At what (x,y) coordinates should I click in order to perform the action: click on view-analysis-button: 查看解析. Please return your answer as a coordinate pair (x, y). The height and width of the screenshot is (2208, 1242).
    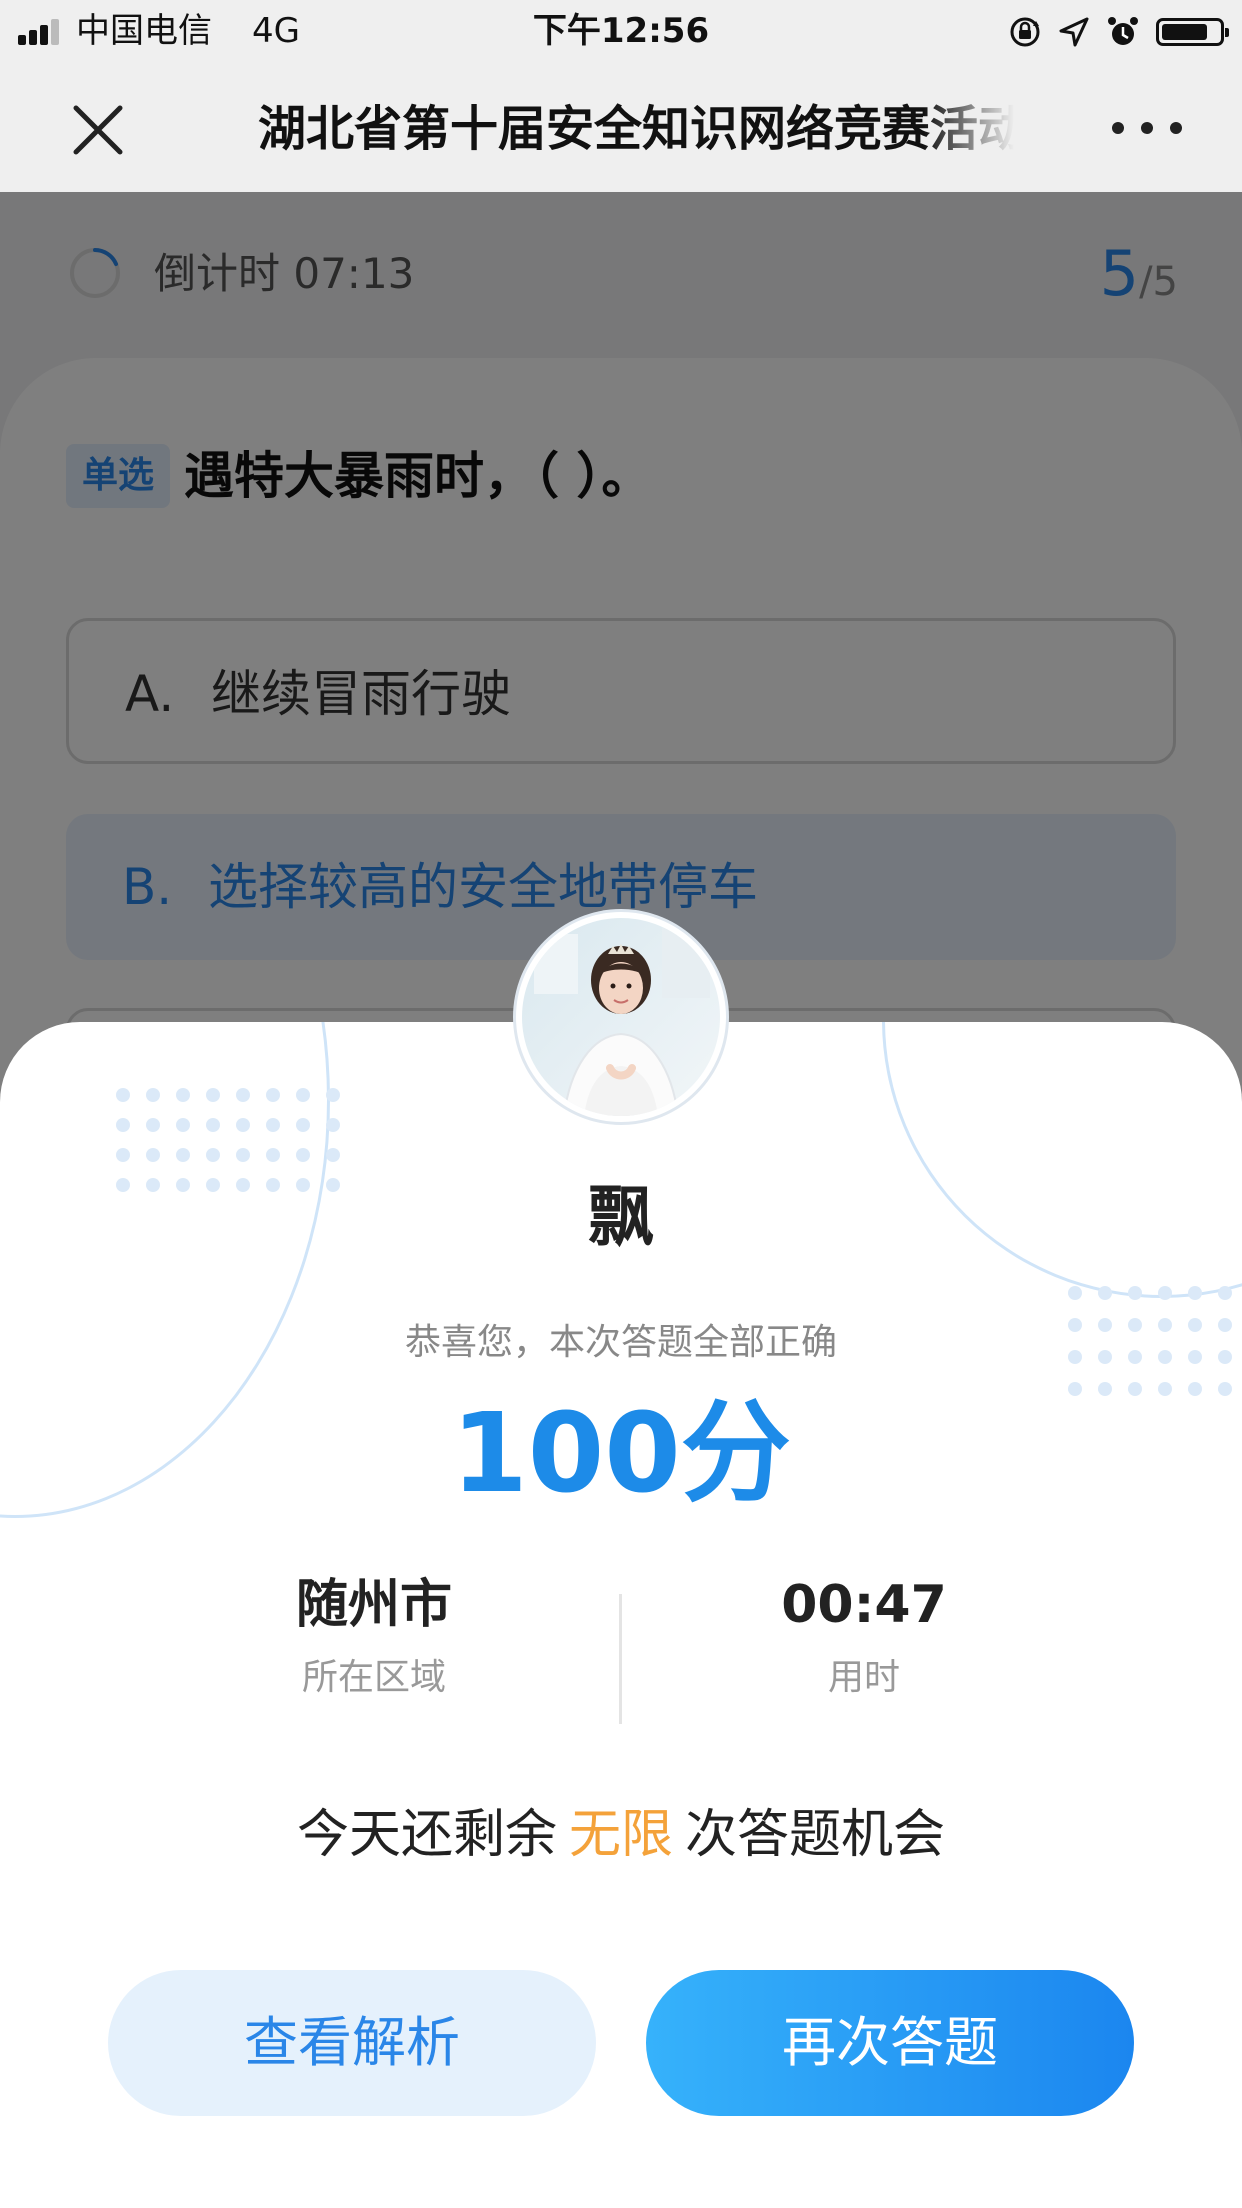
    Looking at the image, I should click on (352, 2043).